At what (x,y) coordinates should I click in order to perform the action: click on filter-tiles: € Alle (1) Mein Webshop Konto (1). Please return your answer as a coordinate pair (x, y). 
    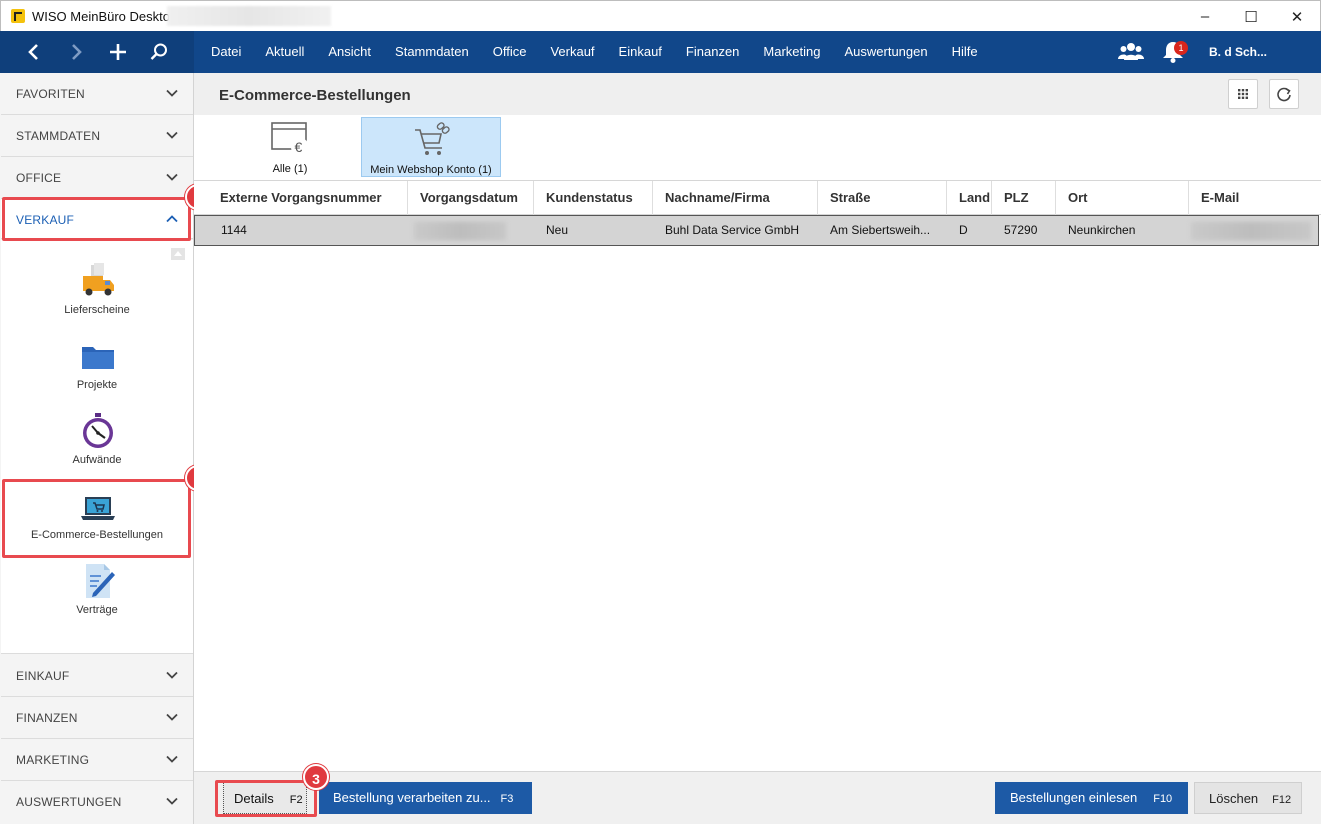
    Looking at the image, I should click on (757, 147).